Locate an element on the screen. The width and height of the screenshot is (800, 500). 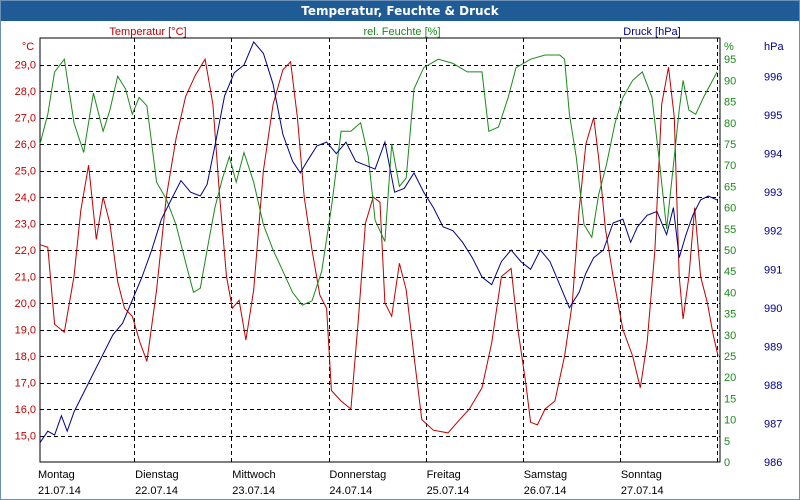
humidity-tick-label: 25 is located at coordinates (730, 357).